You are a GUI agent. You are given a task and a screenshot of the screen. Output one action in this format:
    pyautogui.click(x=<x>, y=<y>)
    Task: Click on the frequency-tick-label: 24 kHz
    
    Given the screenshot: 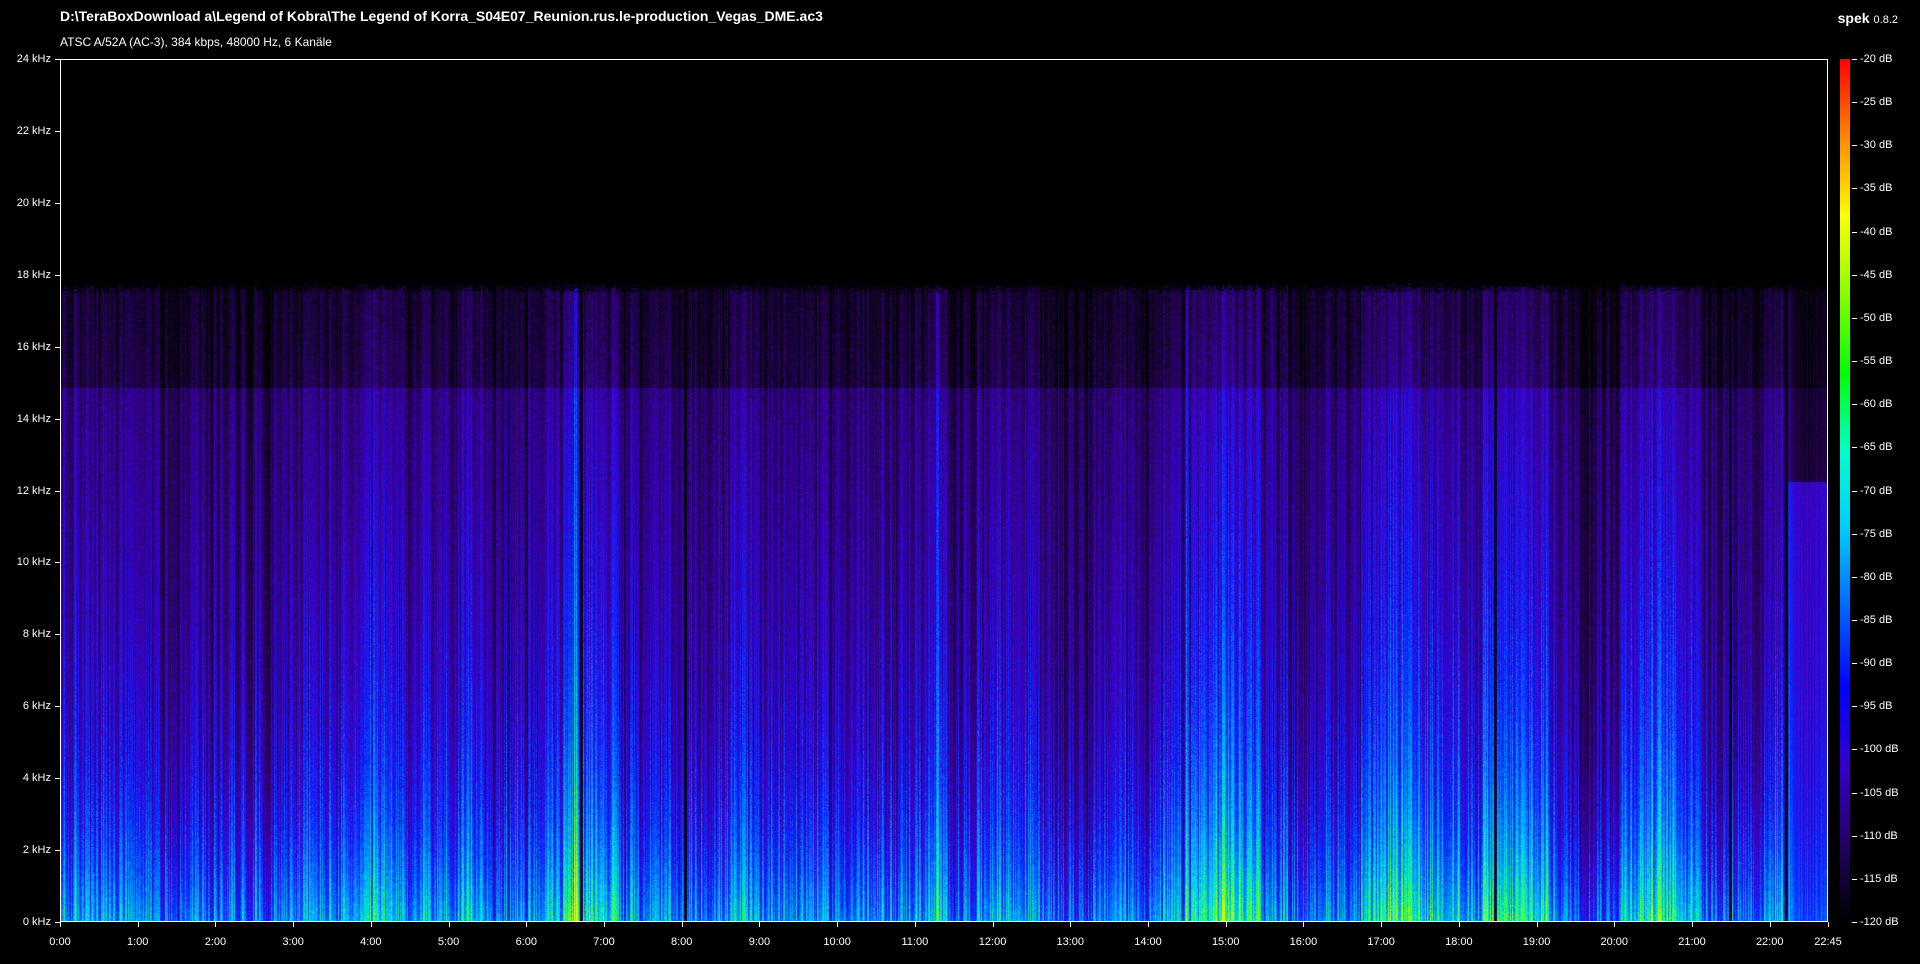 What is the action you would take?
    pyautogui.click(x=33, y=59)
    